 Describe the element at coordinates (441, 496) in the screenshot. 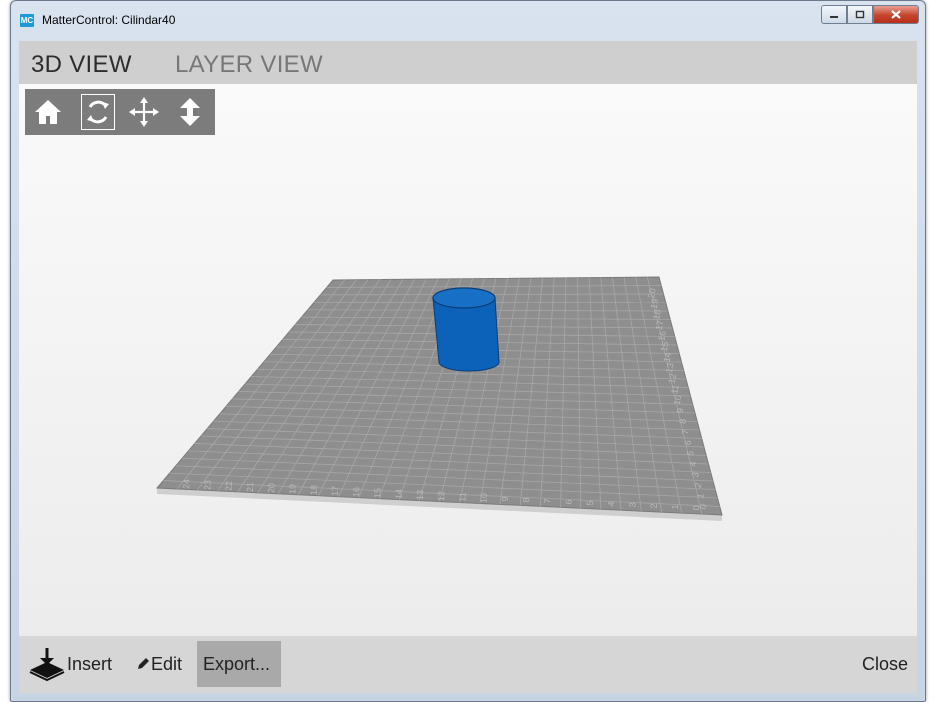

I see `bed-front-label: 12` at that location.